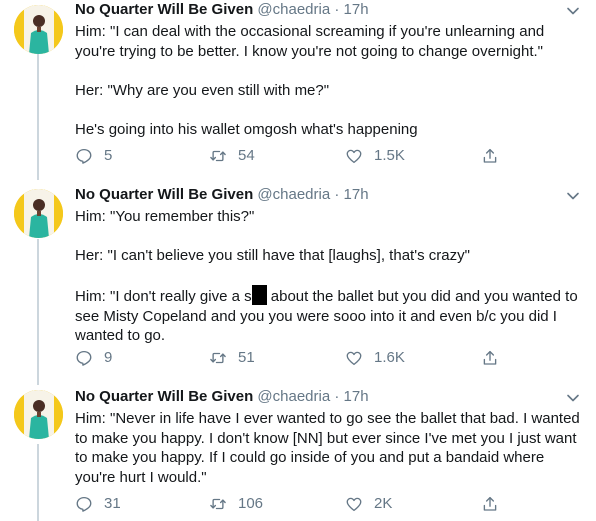 The image size is (596, 521). I want to click on reply-count: 5, so click(108, 155).